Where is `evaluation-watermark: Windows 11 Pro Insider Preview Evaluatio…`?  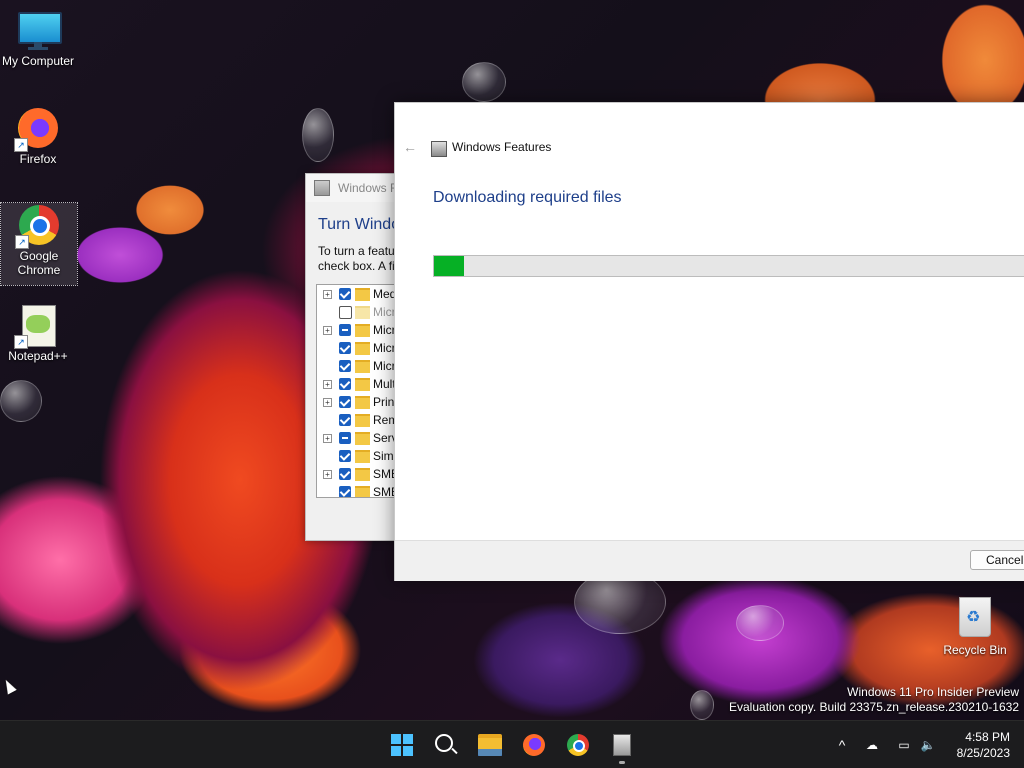
evaluation-watermark: Windows 11 Pro Insider Preview Evaluatio… is located at coordinates (874, 700).